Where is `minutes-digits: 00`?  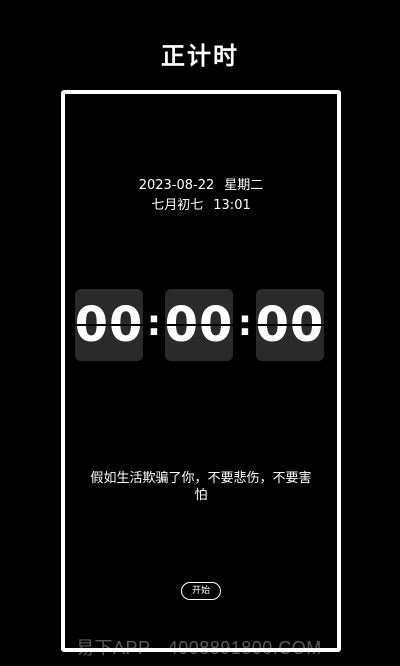 minutes-digits: 00 is located at coordinates (199, 325).